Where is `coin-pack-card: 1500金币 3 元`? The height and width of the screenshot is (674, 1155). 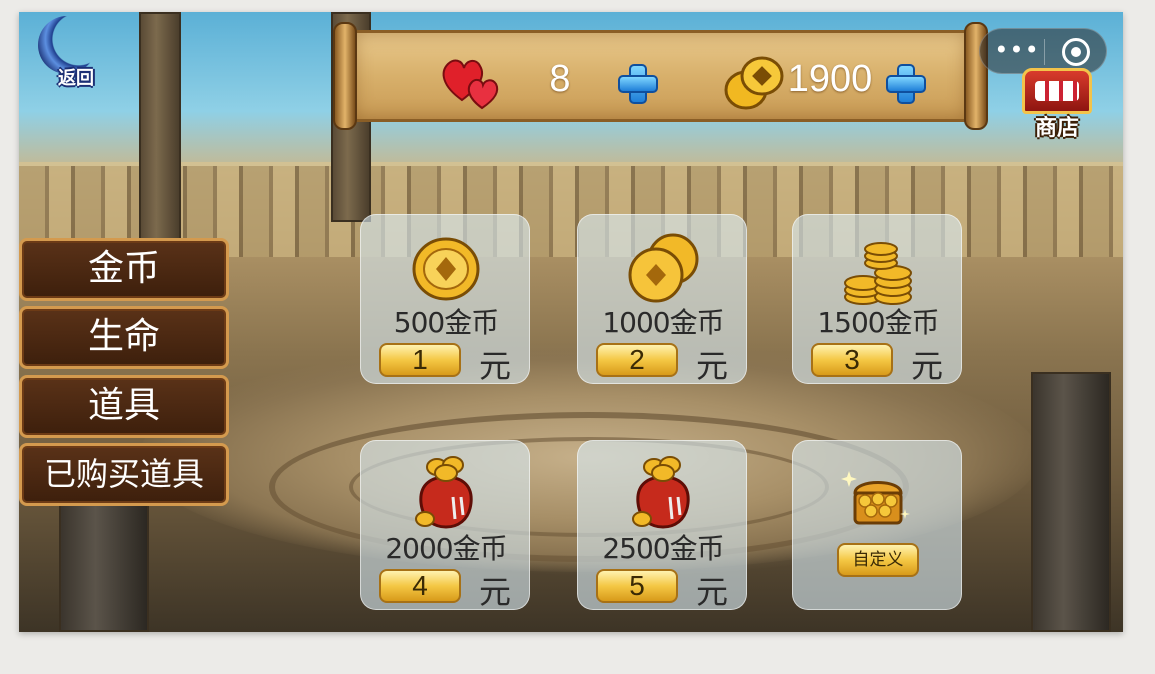
coin-pack-card: 1500金币 3 元 is located at coordinates (877, 299).